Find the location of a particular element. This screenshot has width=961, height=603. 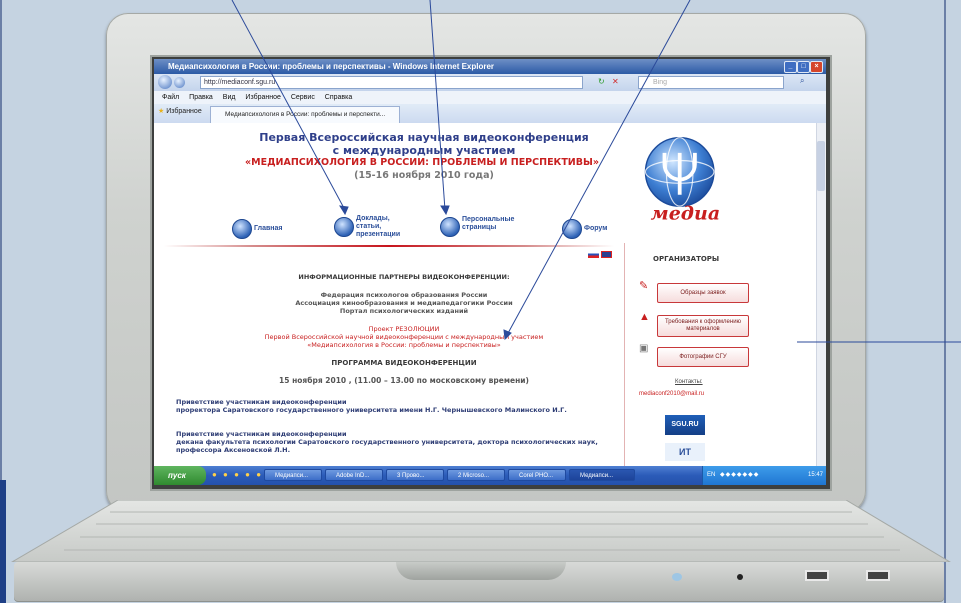

sidebar-header: ОРГАНИЗАТОРЫ is located at coordinates (686, 259).